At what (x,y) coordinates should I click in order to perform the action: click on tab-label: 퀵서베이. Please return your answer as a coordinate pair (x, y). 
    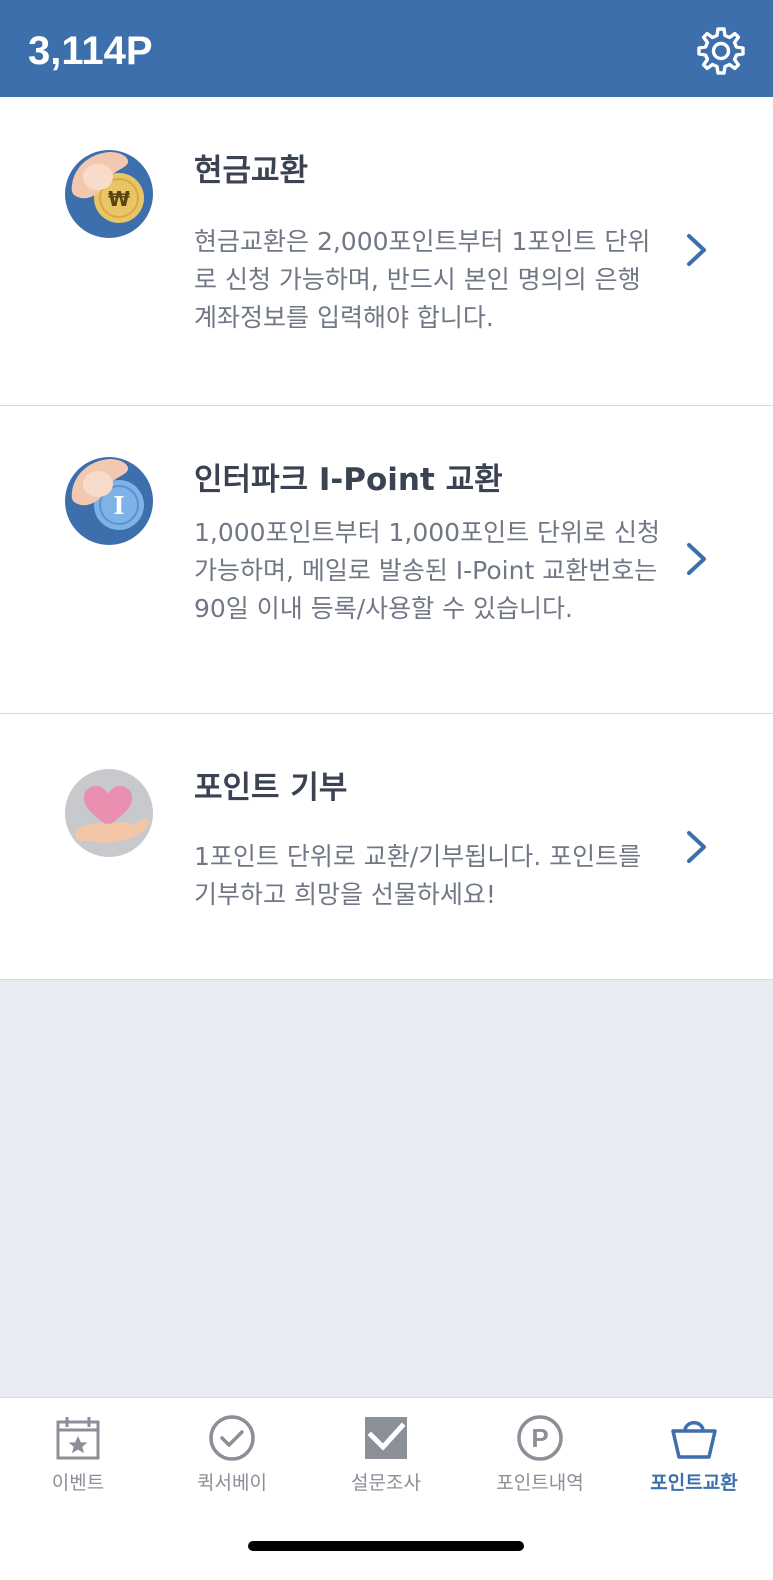
    Looking at the image, I should click on (232, 1483).